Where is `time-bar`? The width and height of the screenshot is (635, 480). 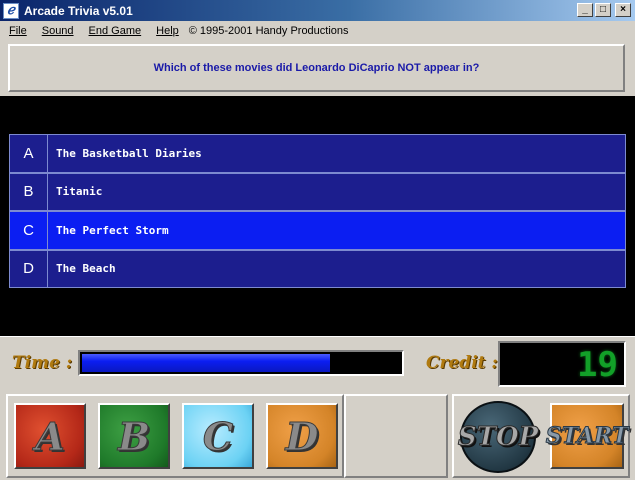 time-bar is located at coordinates (241, 363).